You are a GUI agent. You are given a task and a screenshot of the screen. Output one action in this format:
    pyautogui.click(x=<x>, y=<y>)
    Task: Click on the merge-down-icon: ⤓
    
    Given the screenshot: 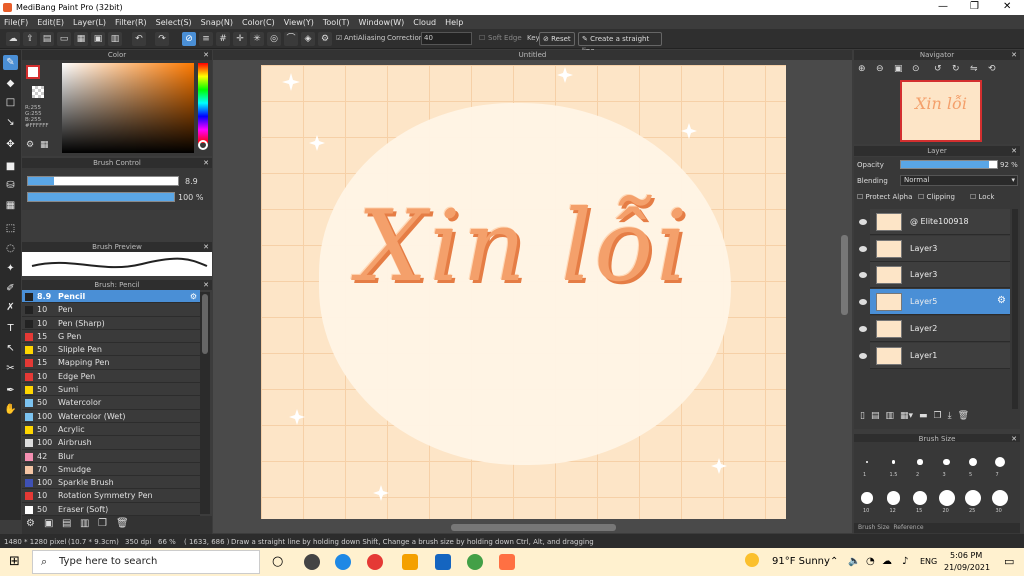 What is the action you would take?
    pyautogui.click(x=950, y=419)
    